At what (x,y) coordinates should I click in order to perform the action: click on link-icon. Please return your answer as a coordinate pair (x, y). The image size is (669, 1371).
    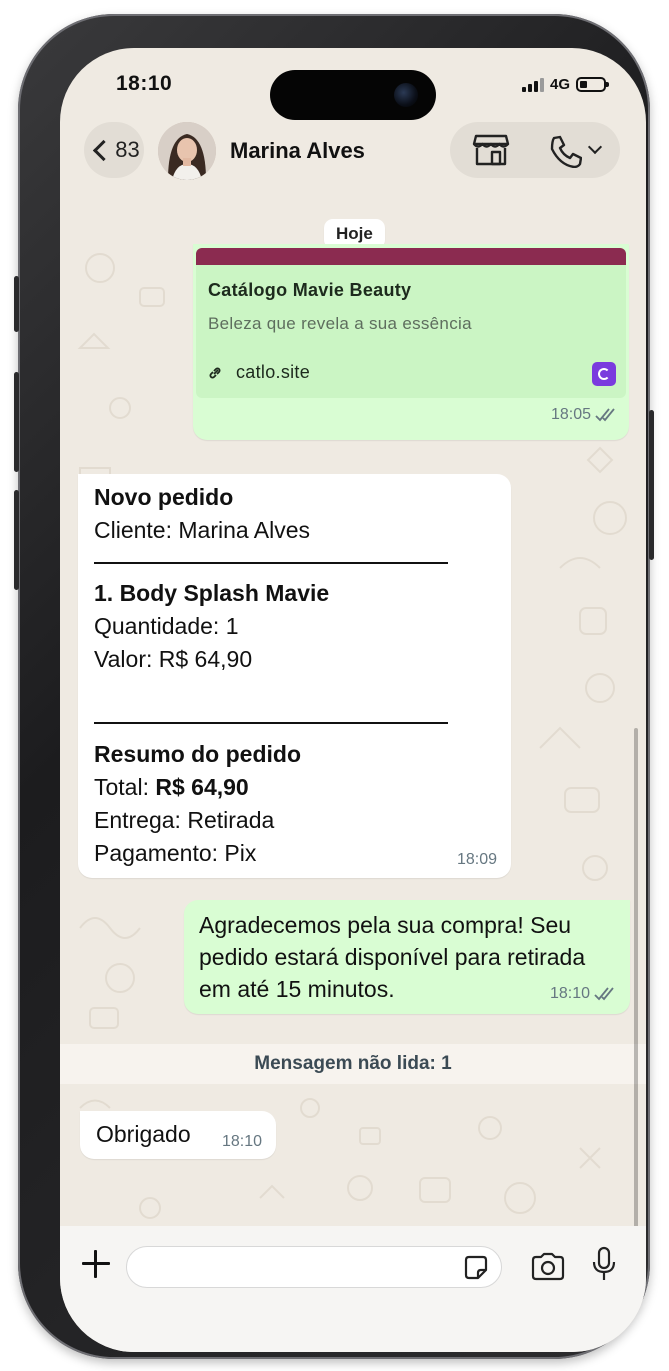
    Looking at the image, I should click on (215, 372).